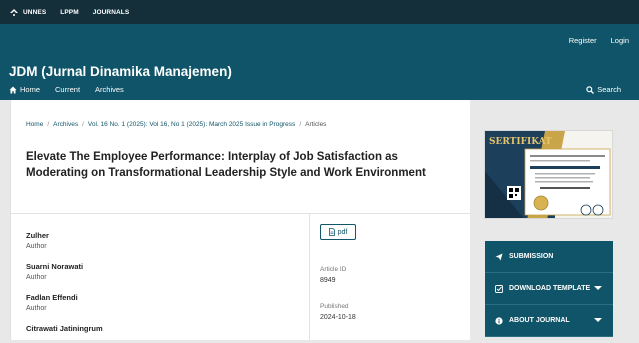 The width and height of the screenshot is (639, 343). What do you see at coordinates (499, 288) in the screenshot?
I see `download-icon` at bounding box center [499, 288].